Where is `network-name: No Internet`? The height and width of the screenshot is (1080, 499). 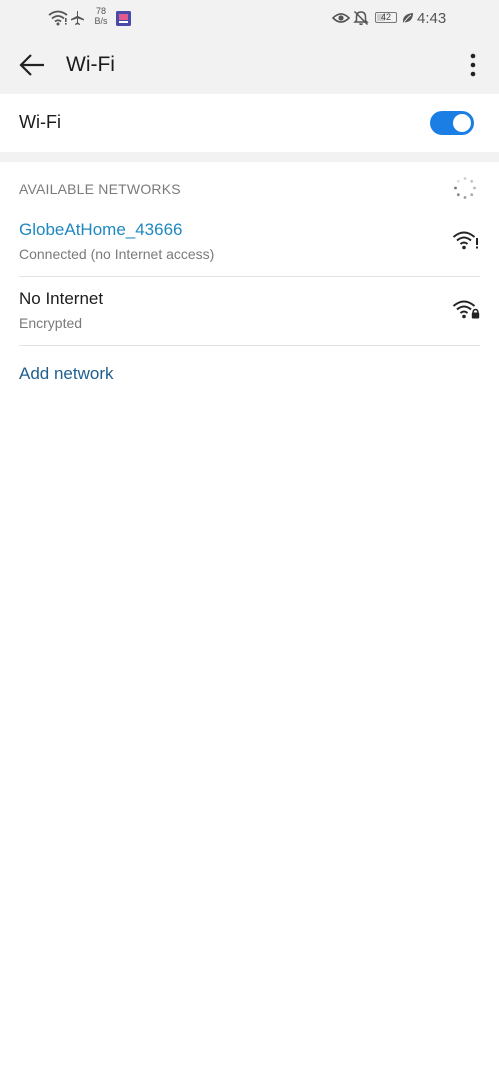
network-name: No Internet is located at coordinates (61, 298).